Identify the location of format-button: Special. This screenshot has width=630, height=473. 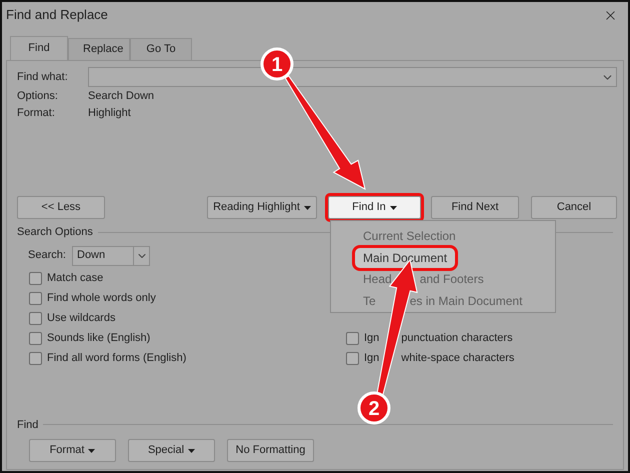
(171, 450).